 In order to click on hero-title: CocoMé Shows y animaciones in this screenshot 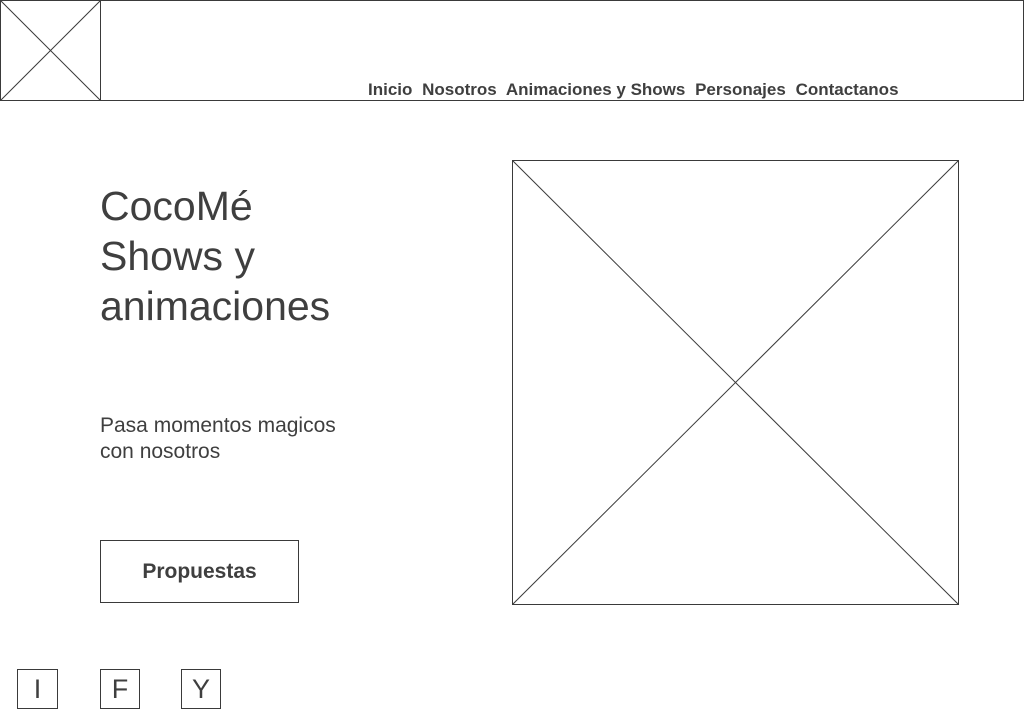, I will do `click(250, 256)`.